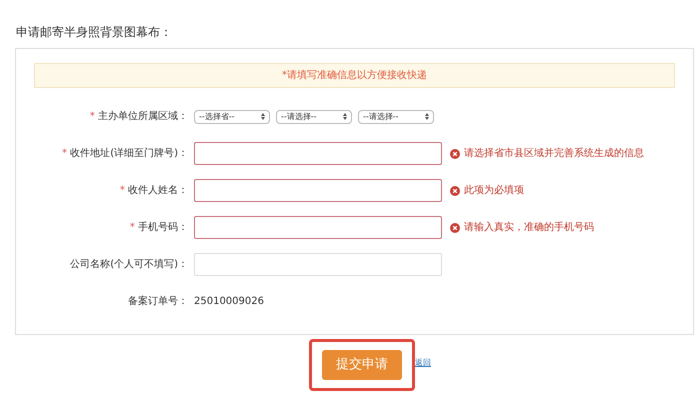 The height and width of the screenshot is (401, 700). What do you see at coordinates (232, 117) in the screenshot?
I see `select-dropdown: --选择省--` at bounding box center [232, 117].